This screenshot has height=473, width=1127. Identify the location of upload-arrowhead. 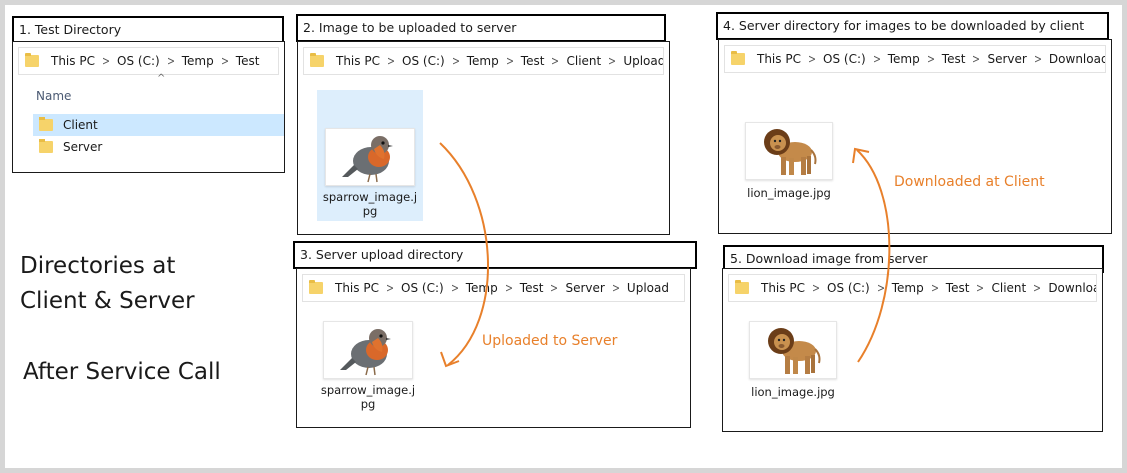
(450, 359).